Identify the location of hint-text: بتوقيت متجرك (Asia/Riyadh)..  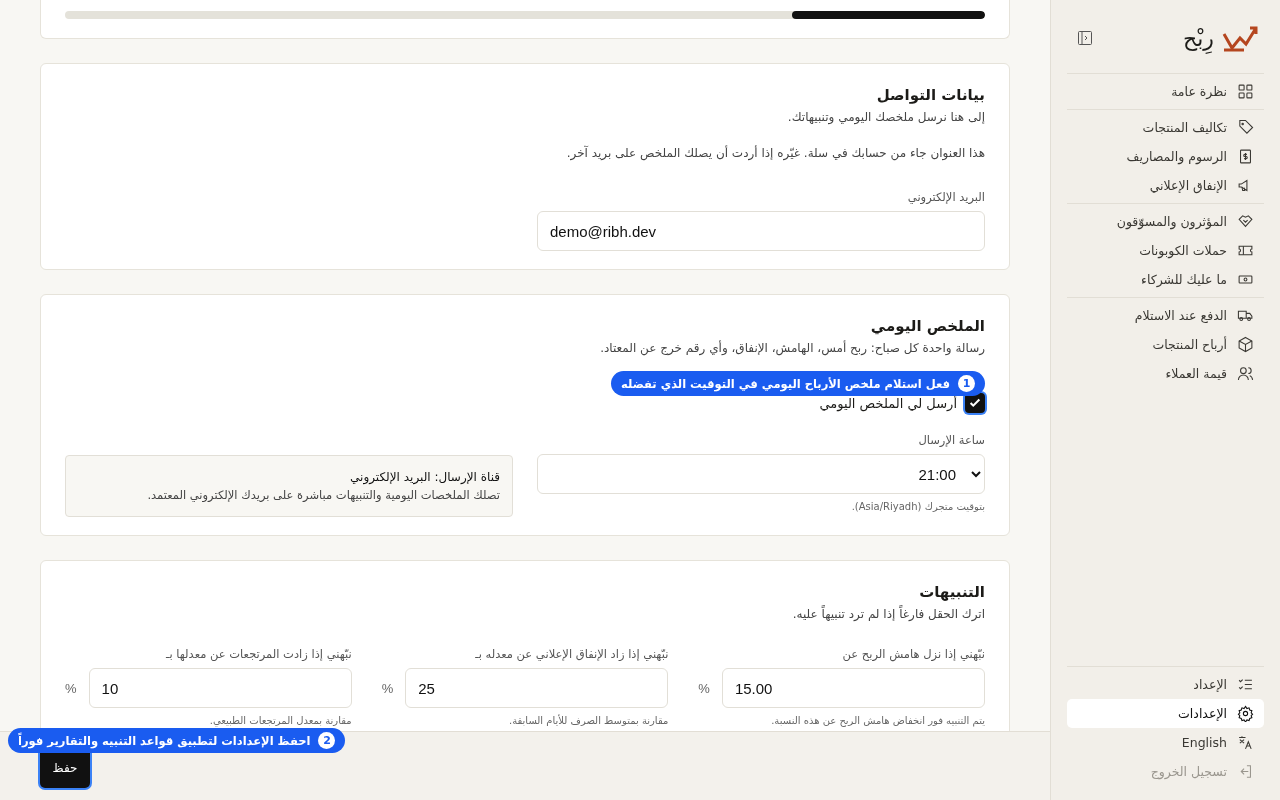
(917, 506).